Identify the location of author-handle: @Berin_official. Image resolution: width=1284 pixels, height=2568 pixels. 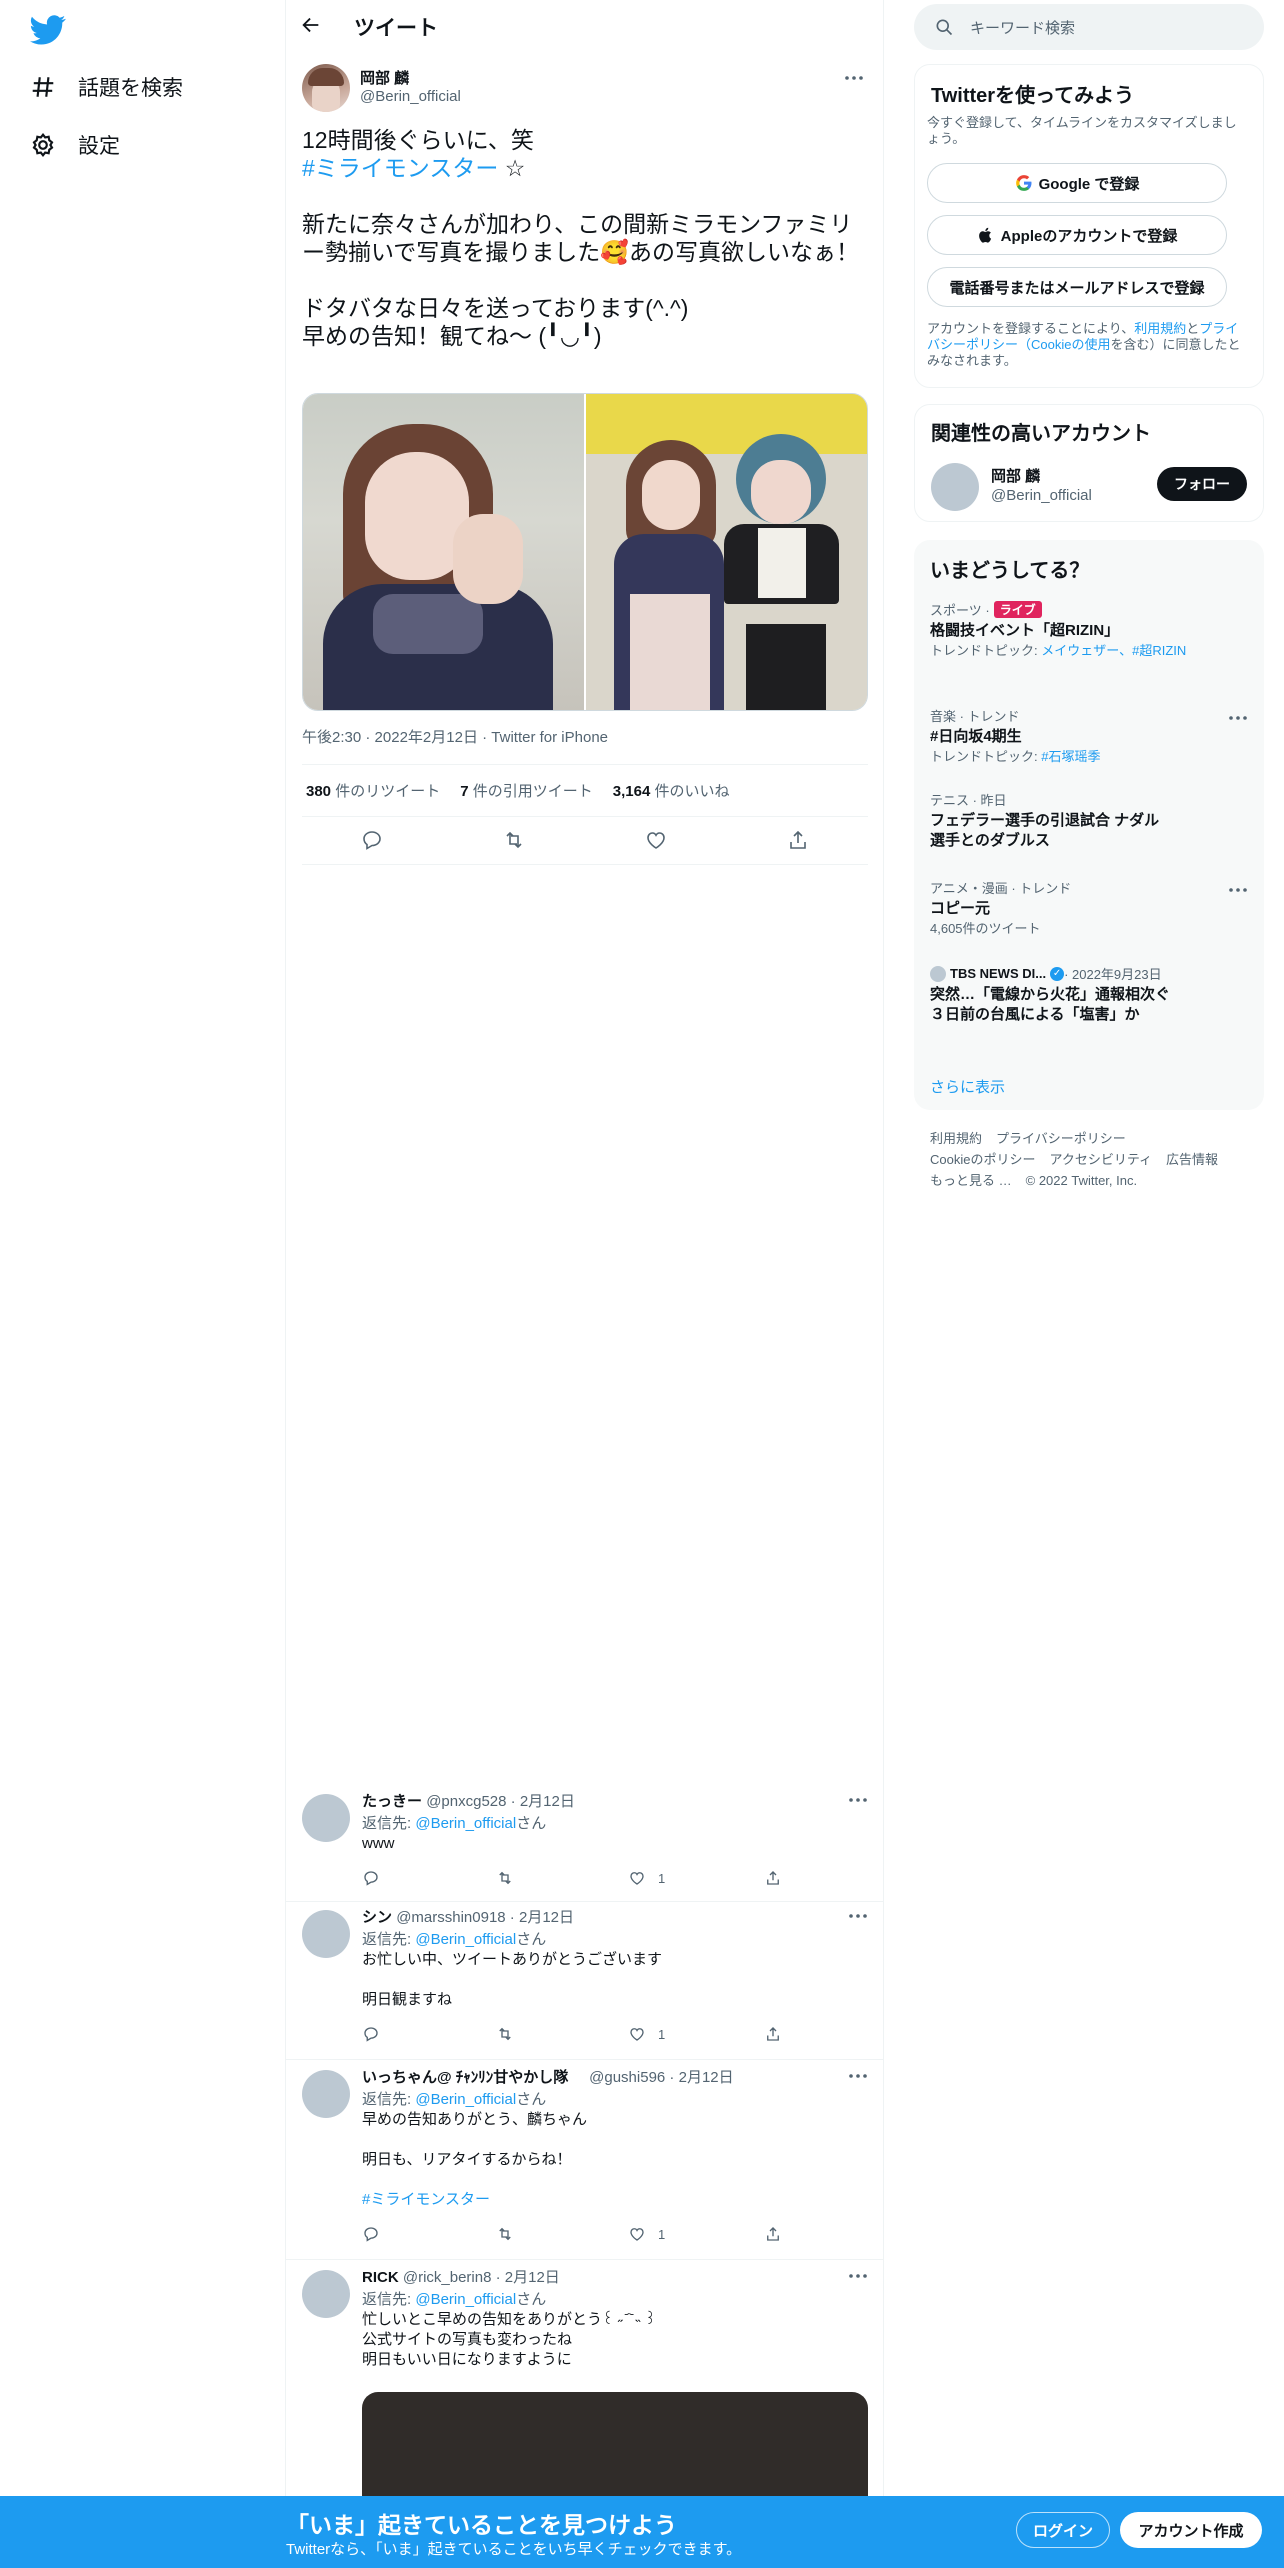
(410, 96).